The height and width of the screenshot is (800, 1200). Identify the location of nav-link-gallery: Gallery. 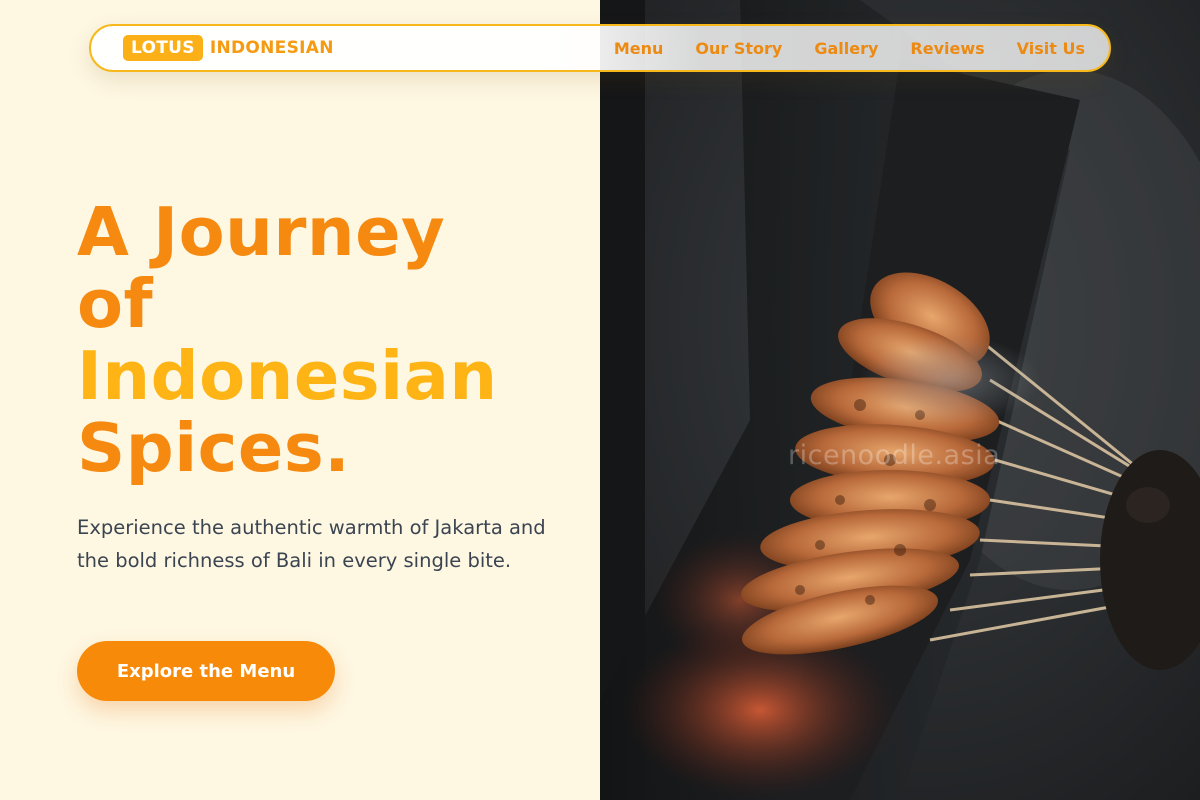
(846, 48).